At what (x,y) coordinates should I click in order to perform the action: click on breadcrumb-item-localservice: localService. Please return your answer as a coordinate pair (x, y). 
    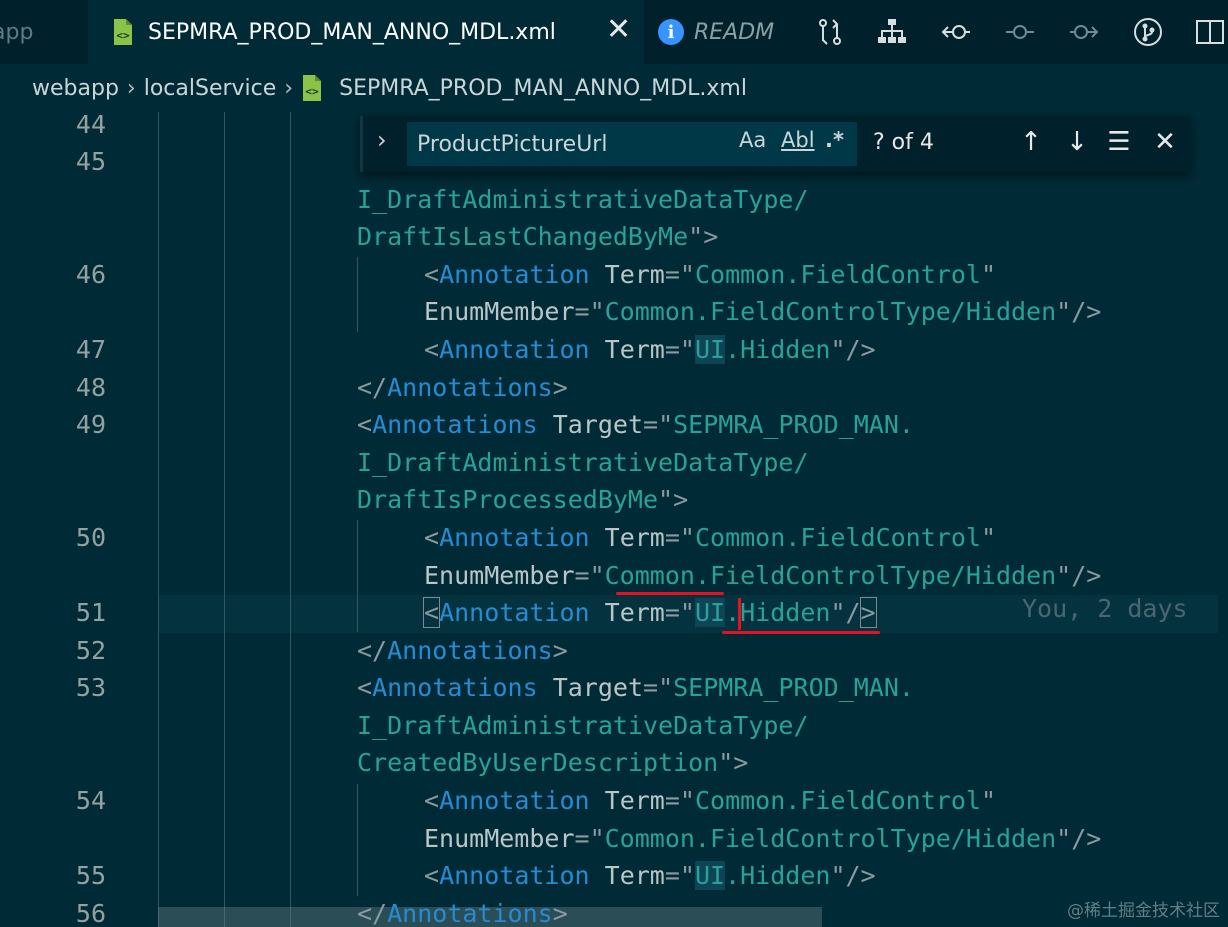
    Looking at the image, I should click on (210, 88).